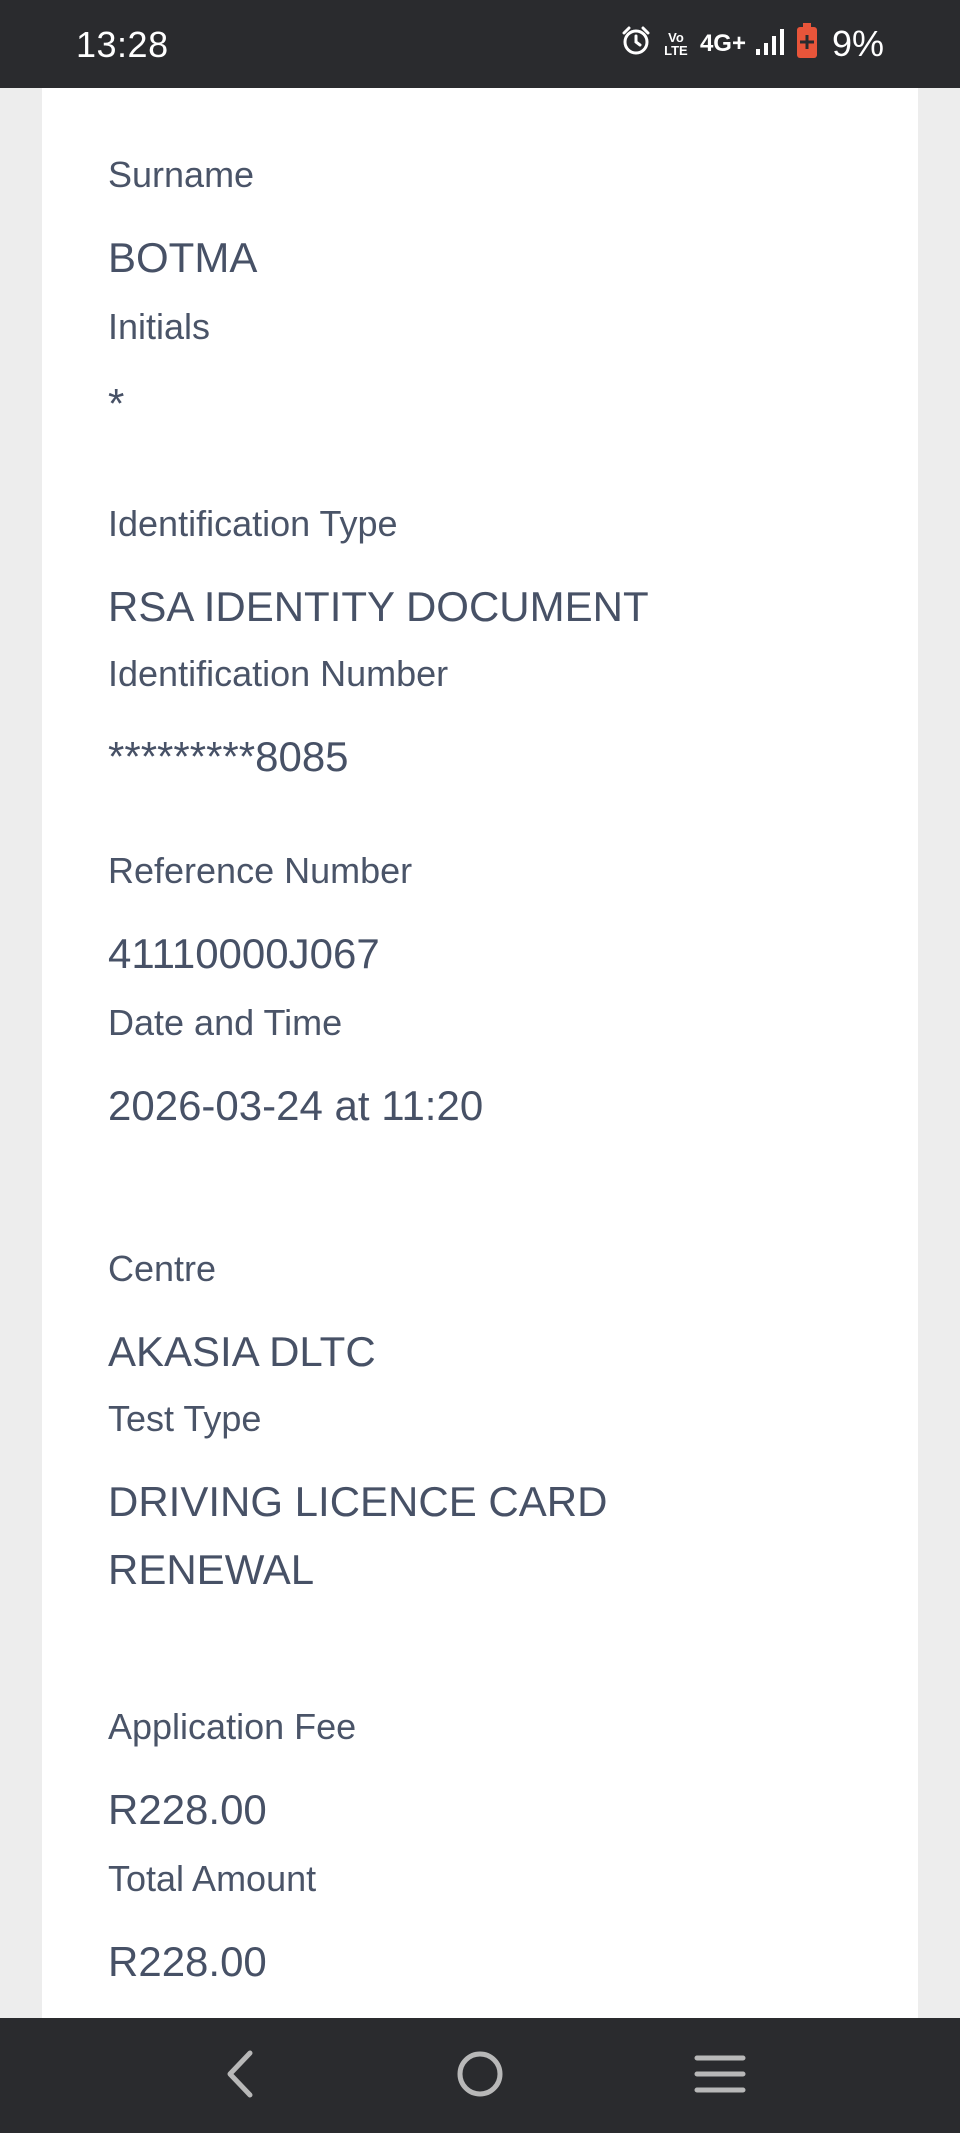 The height and width of the screenshot is (2133, 960). What do you see at coordinates (480, 44) in the screenshot?
I see `status-bar: 13:28 Vo LTE 4G+ 9%` at bounding box center [480, 44].